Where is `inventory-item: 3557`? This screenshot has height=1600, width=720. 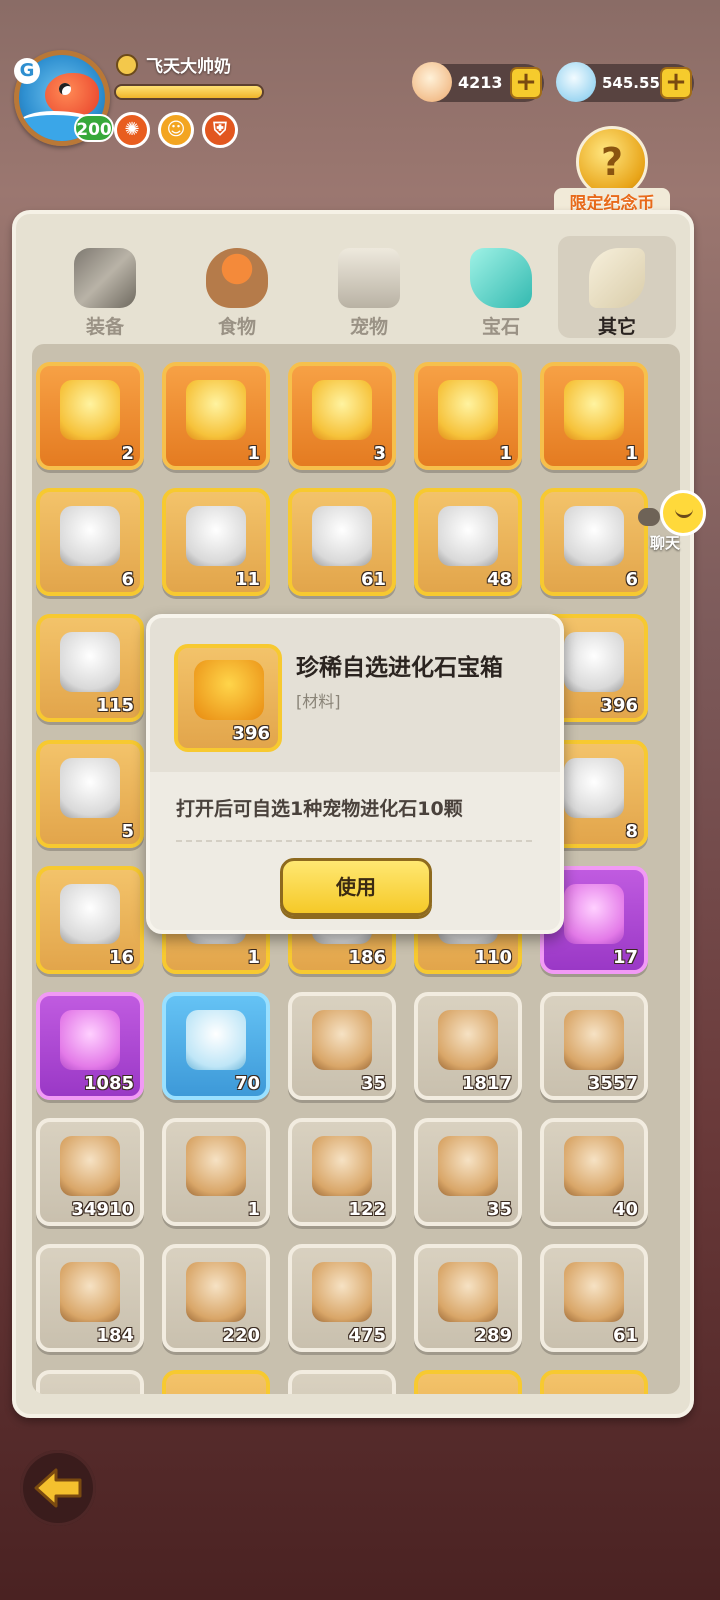
inventory-item: 3557 is located at coordinates (594, 1046).